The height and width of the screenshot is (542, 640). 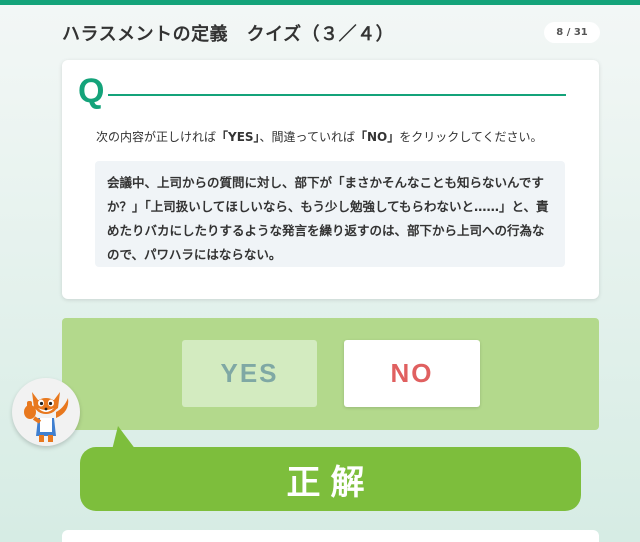 What do you see at coordinates (91, 91) in the screenshot?
I see `question-mark-letter: Q` at bounding box center [91, 91].